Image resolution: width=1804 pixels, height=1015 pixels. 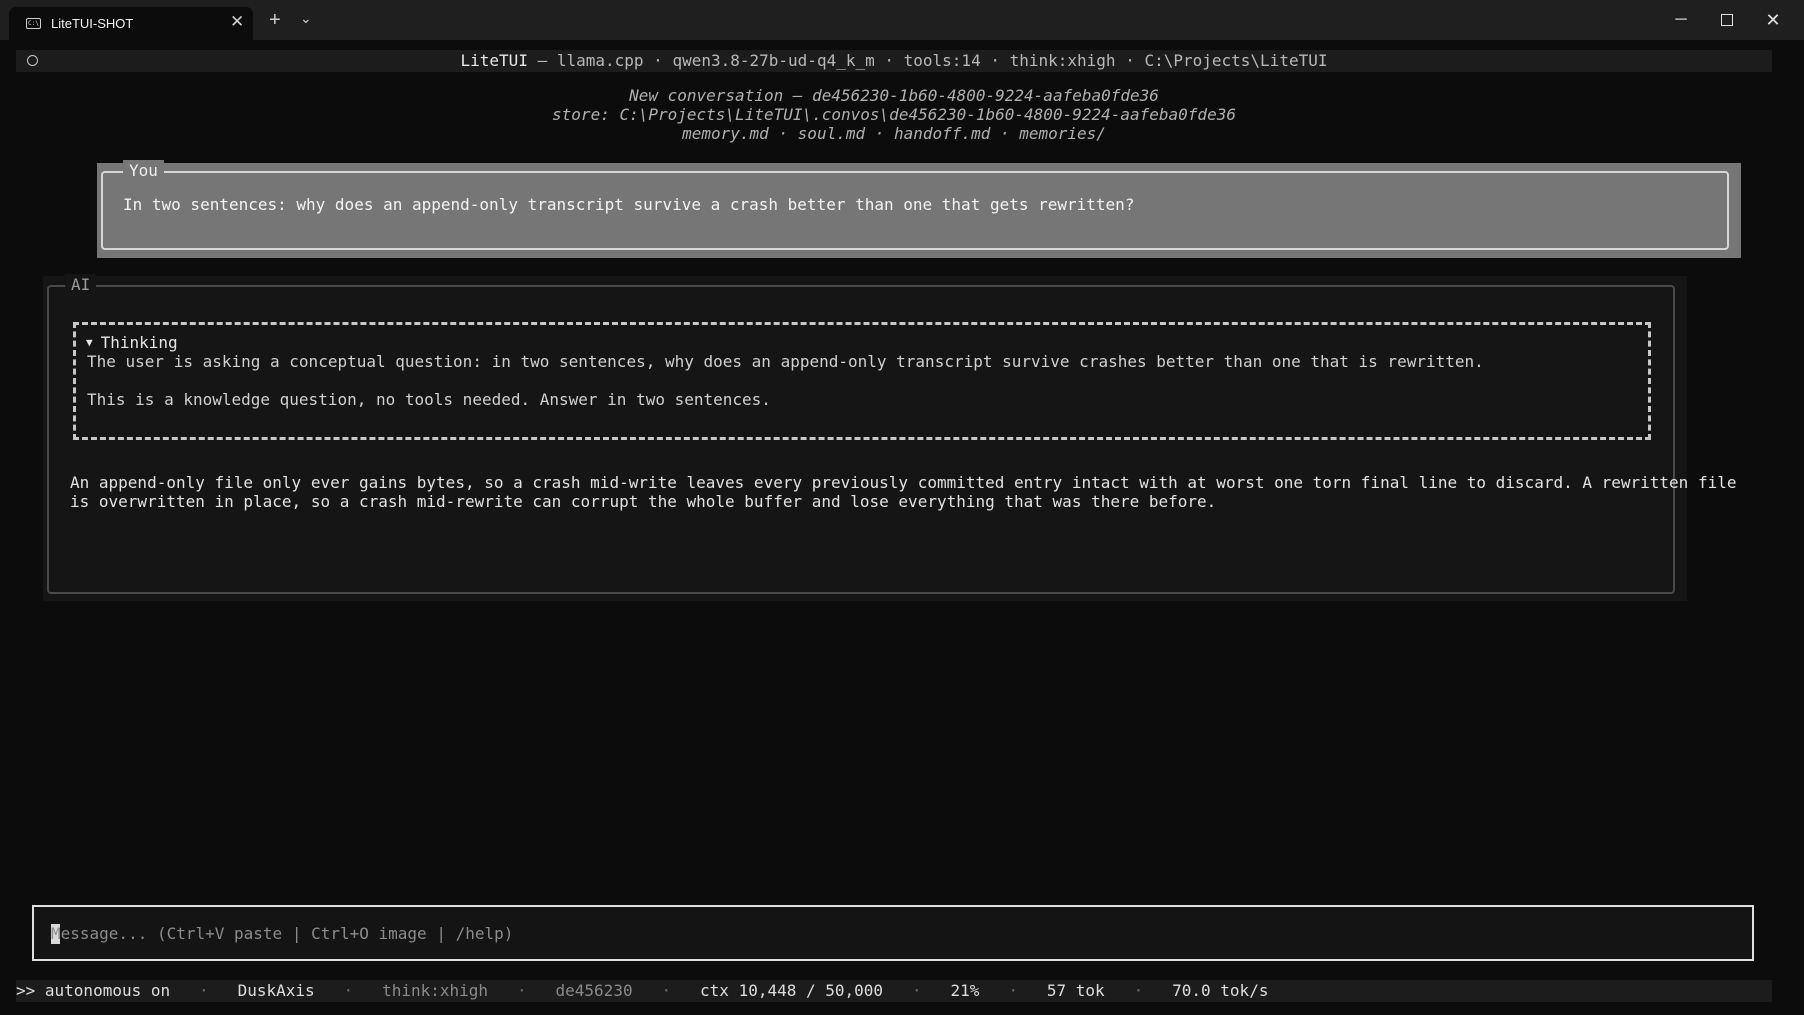 I want to click on tab-title: LiteTUI-SHOT, so click(x=92, y=23).